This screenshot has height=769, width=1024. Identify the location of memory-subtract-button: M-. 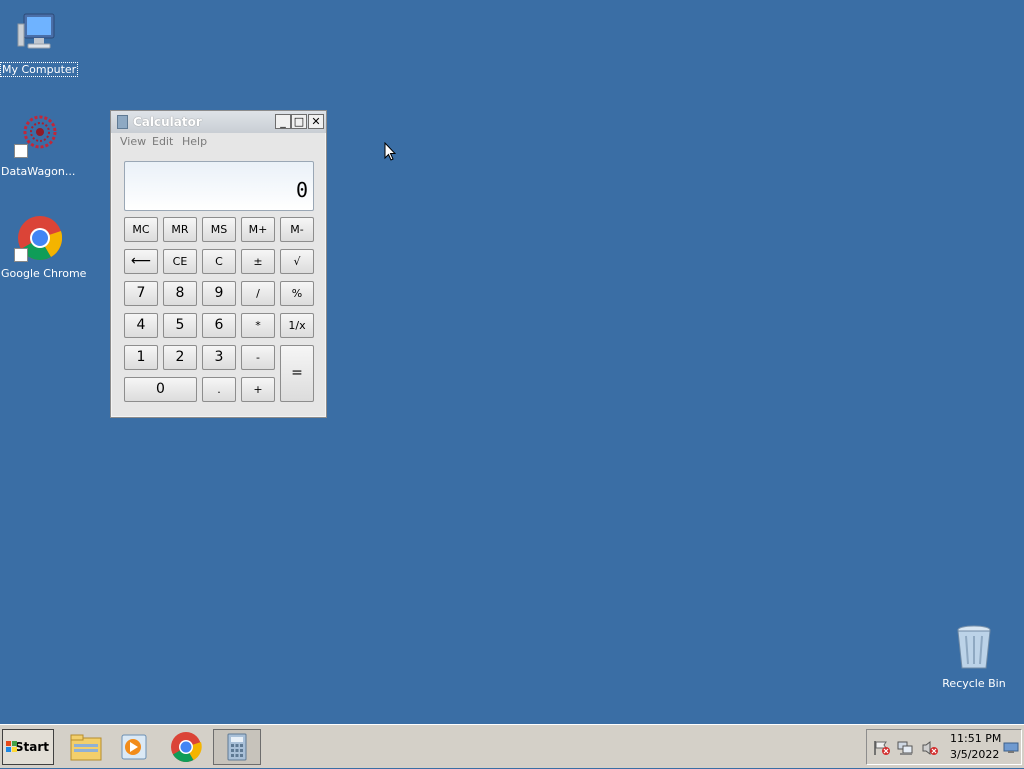
(297, 229).